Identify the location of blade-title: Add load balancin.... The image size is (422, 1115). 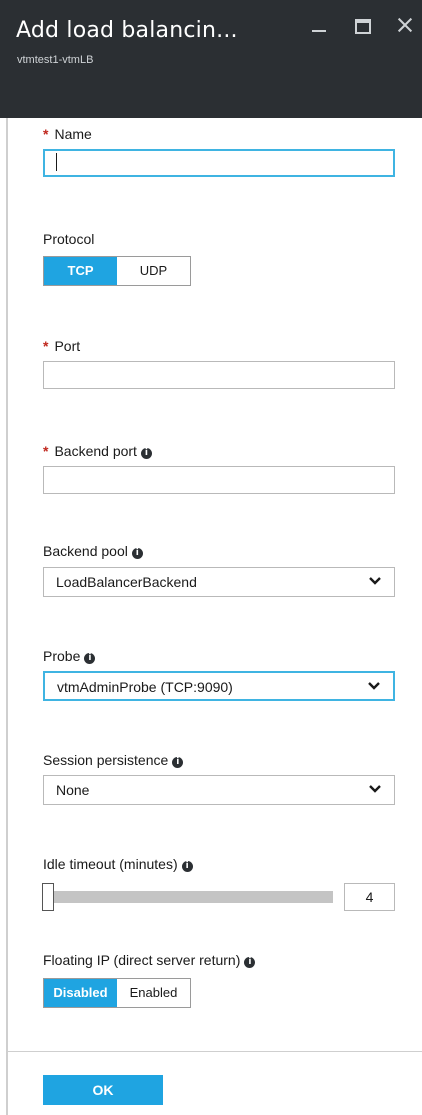
(127, 30).